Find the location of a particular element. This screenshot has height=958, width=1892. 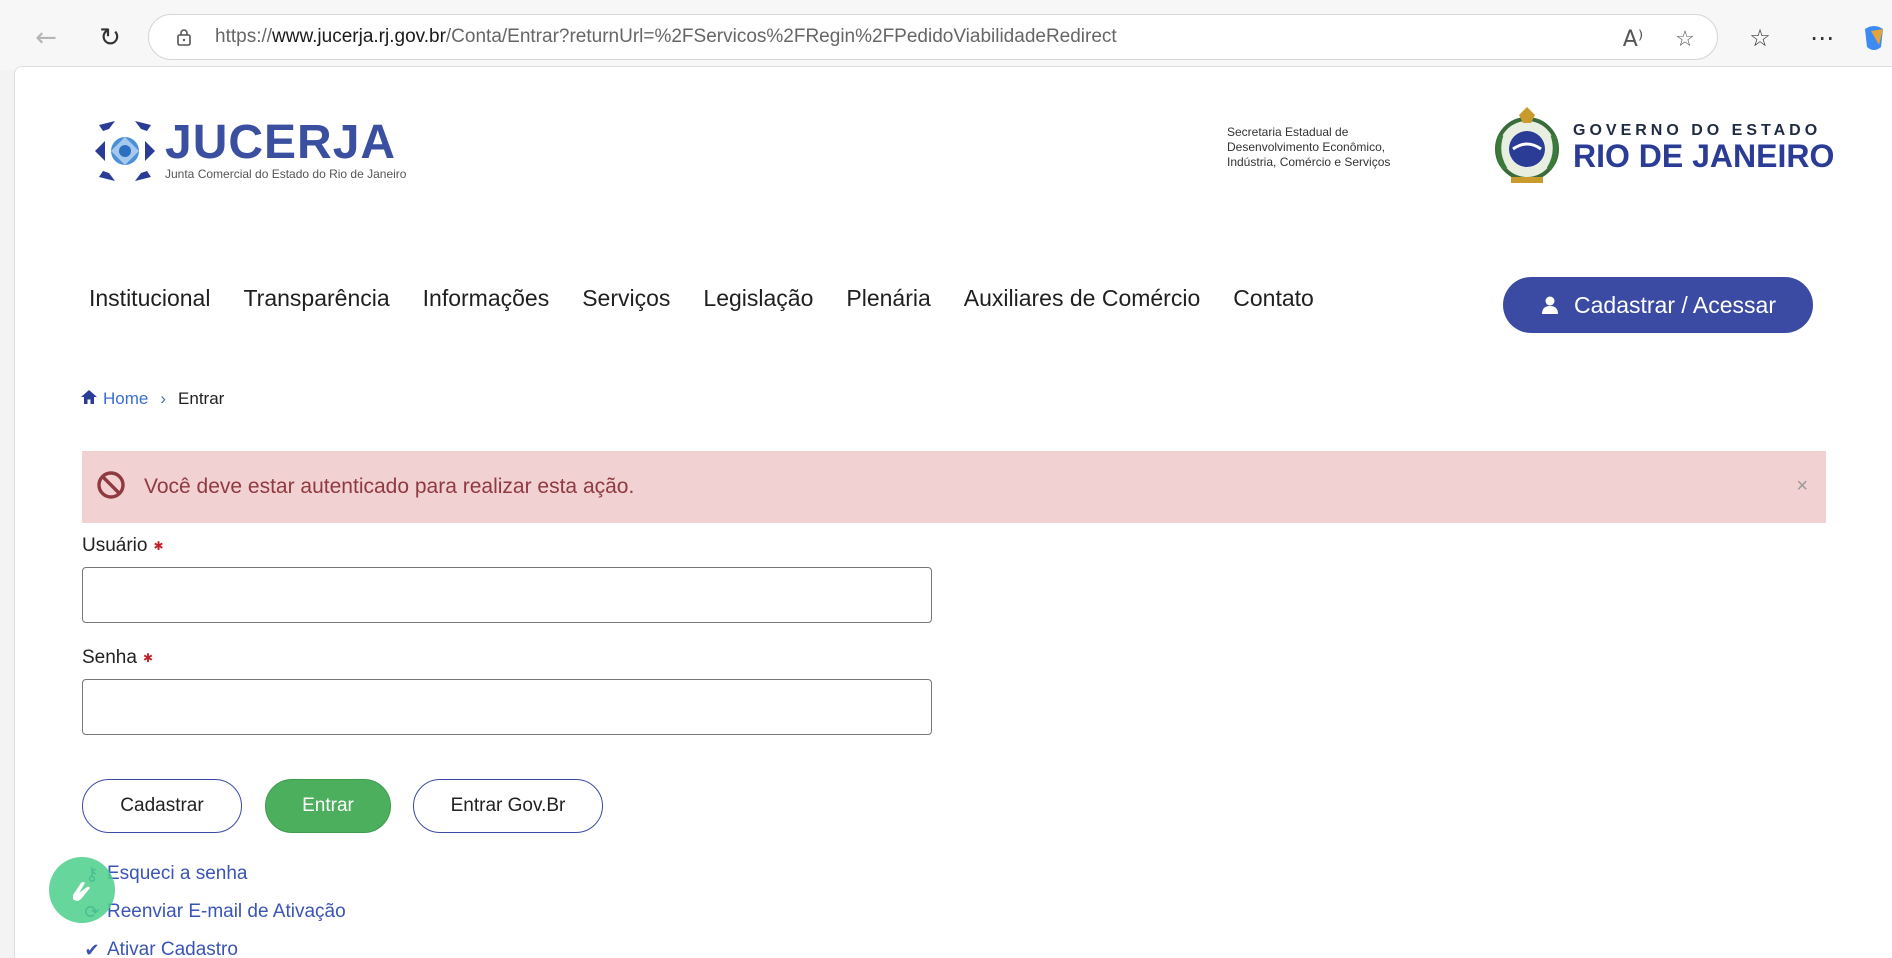

close-icon: × is located at coordinates (1802, 486).